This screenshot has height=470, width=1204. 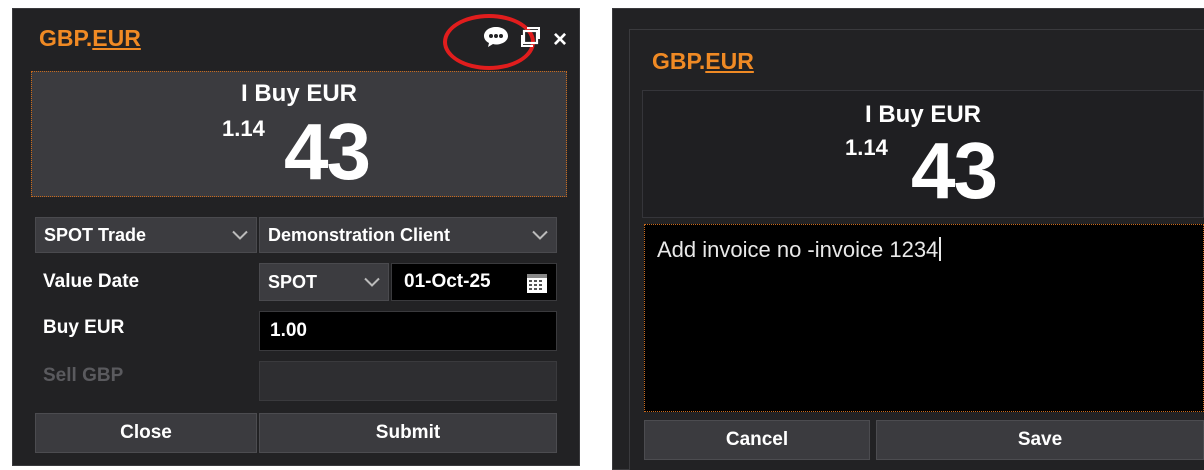 What do you see at coordinates (293, 281) in the screenshot?
I see `tenor-value: SPOT` at bounding box center [293, 281].